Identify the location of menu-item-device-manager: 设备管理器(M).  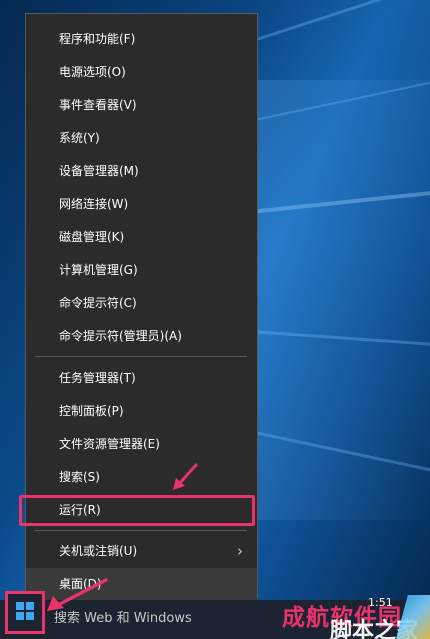
(141, 171).